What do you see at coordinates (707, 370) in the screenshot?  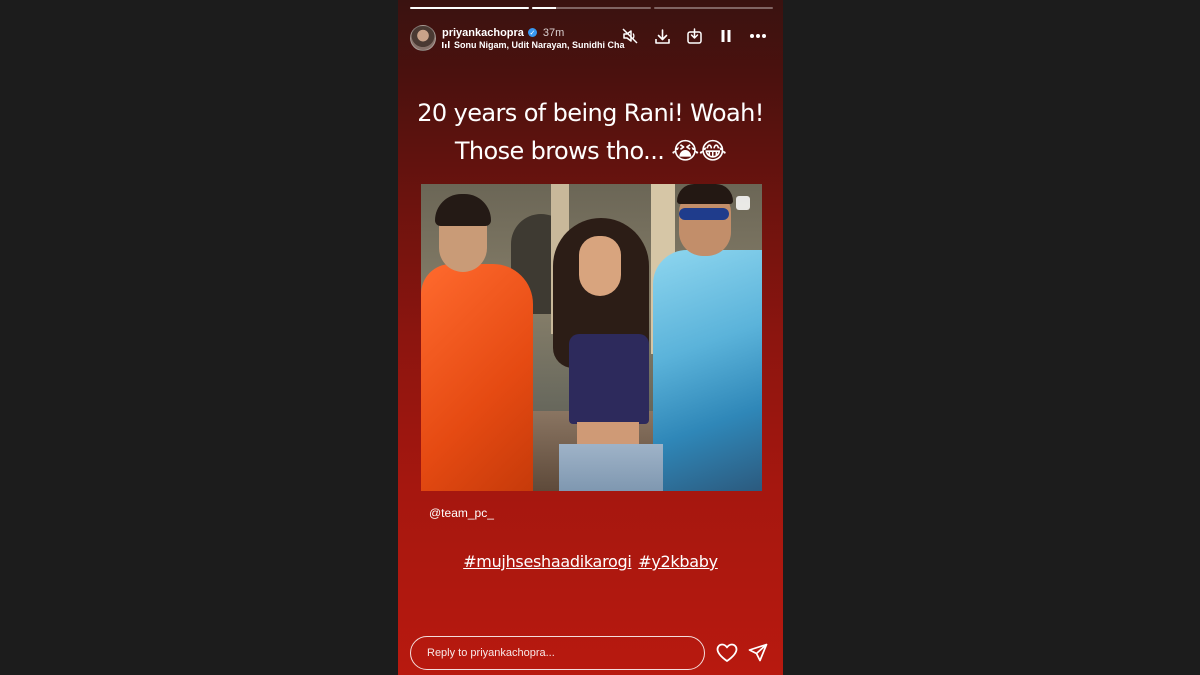 I see `person-right` at bounding box center [707, 370].